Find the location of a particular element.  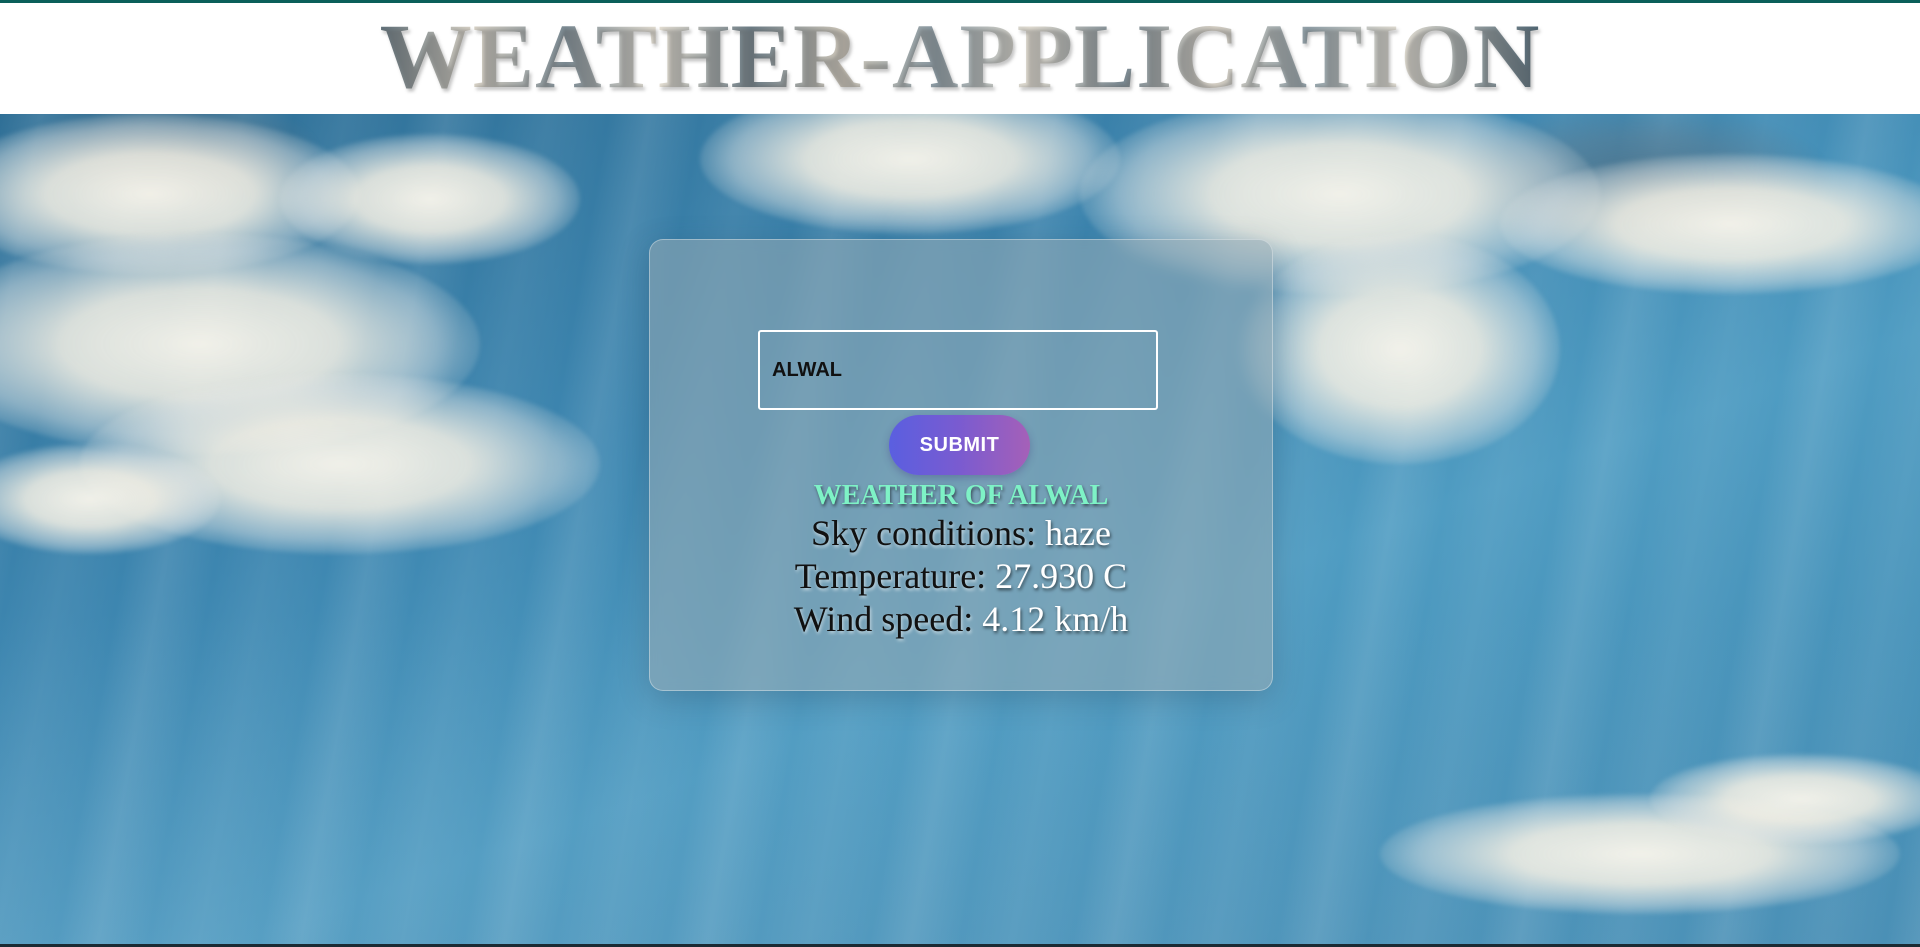

app-title: WEATHER-APPLICATION is located at coordinates (960, 55).